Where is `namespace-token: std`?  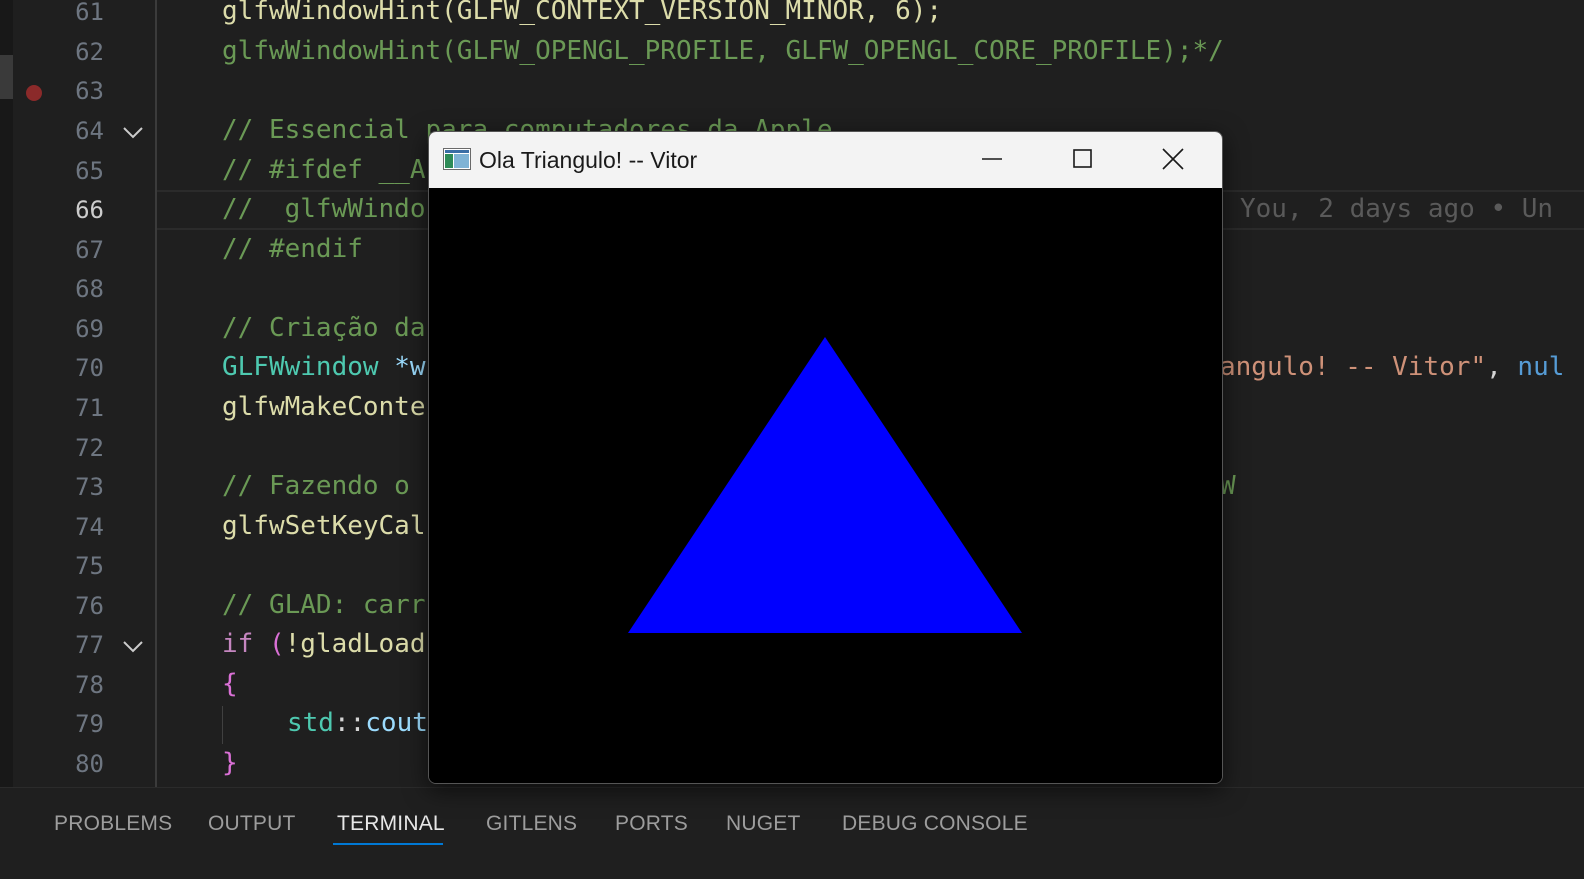 namespace-token: std is located at coordinates (310, 723).